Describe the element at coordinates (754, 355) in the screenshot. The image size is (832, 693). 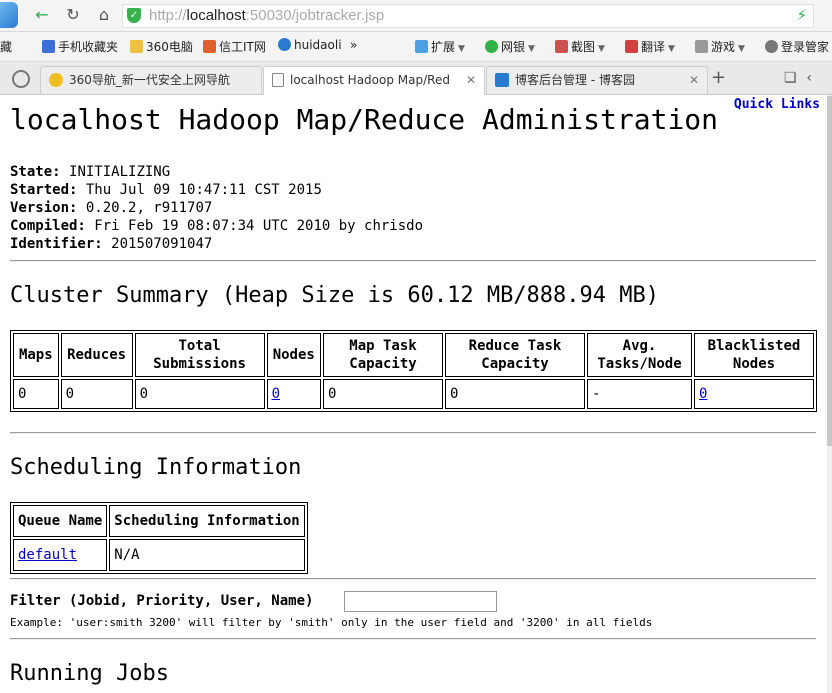
I see `col-blacklisted-nodes: Blacklisted Nodes` at that location.